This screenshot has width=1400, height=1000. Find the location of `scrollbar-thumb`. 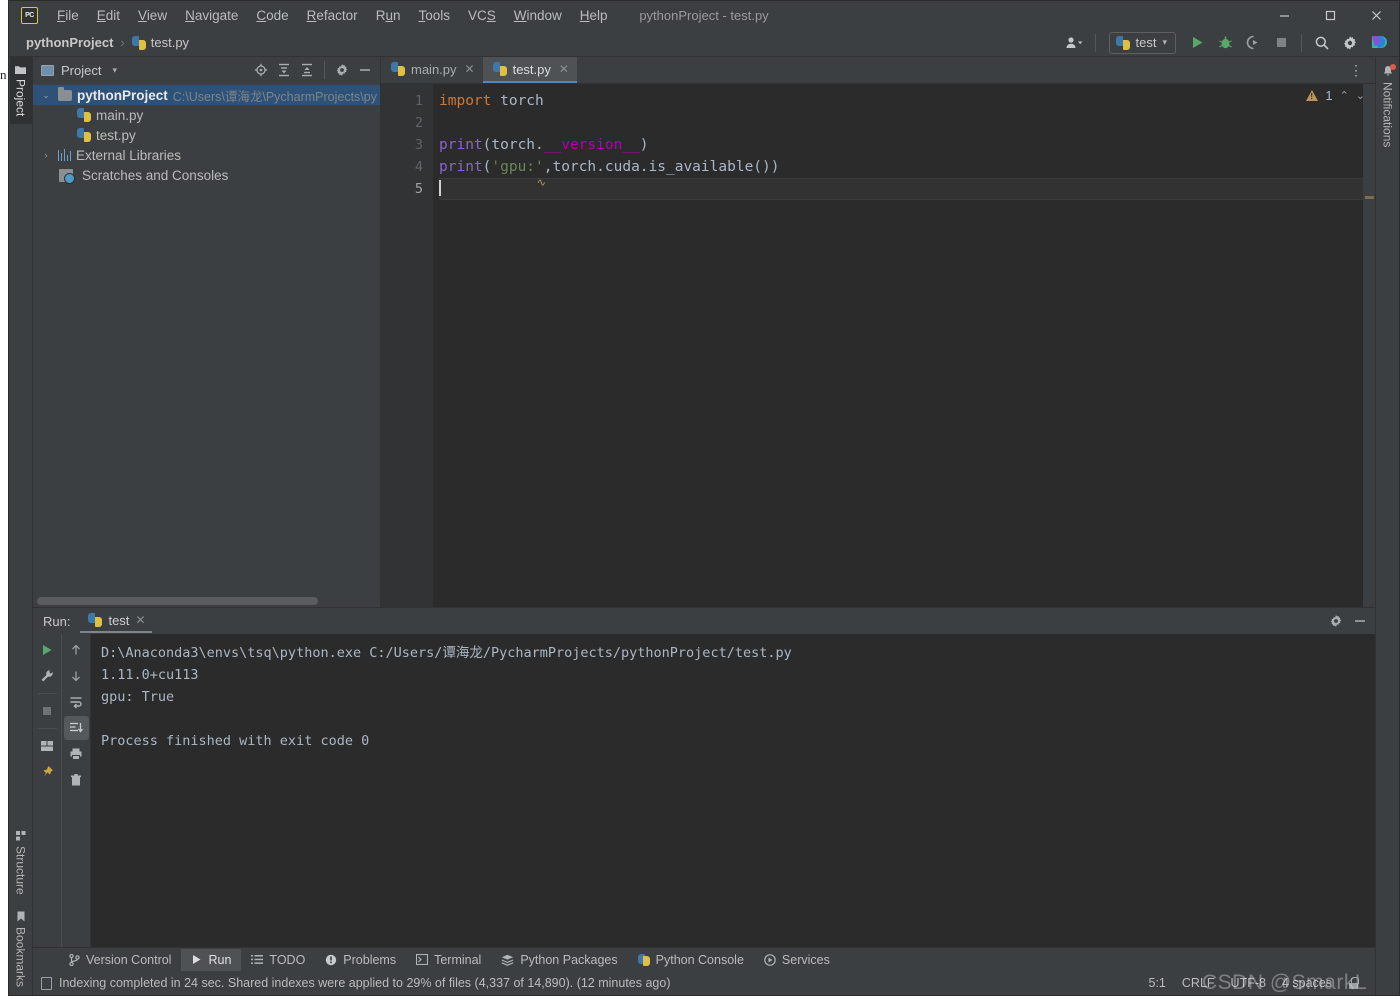

scrollbar-thumb is located at coordinates (178, 601).